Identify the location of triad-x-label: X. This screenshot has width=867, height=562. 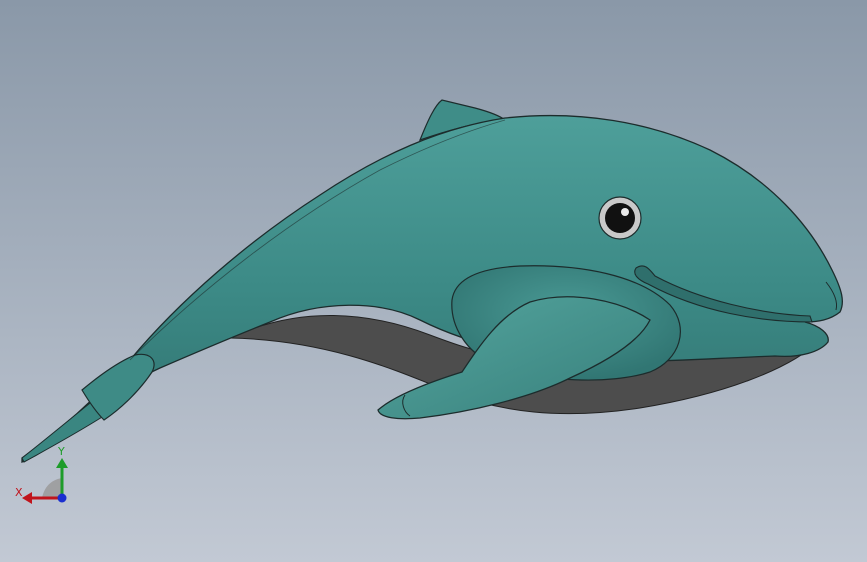
(19, 492).